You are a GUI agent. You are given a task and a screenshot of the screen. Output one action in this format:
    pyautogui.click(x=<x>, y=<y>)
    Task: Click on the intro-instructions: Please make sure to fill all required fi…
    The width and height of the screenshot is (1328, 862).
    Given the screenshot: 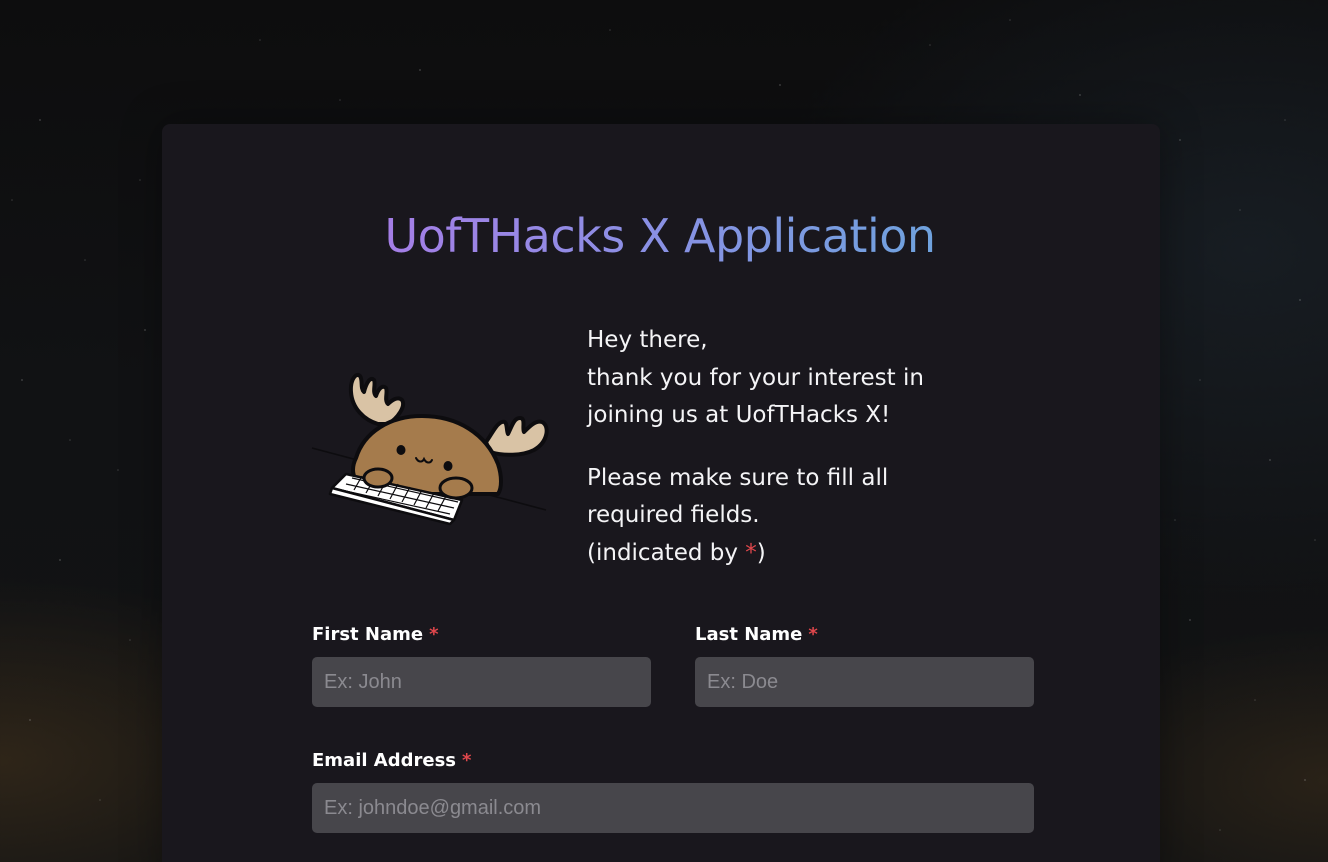 What is the action you would take?
    pyautogui.click(x=797, y=516)
    